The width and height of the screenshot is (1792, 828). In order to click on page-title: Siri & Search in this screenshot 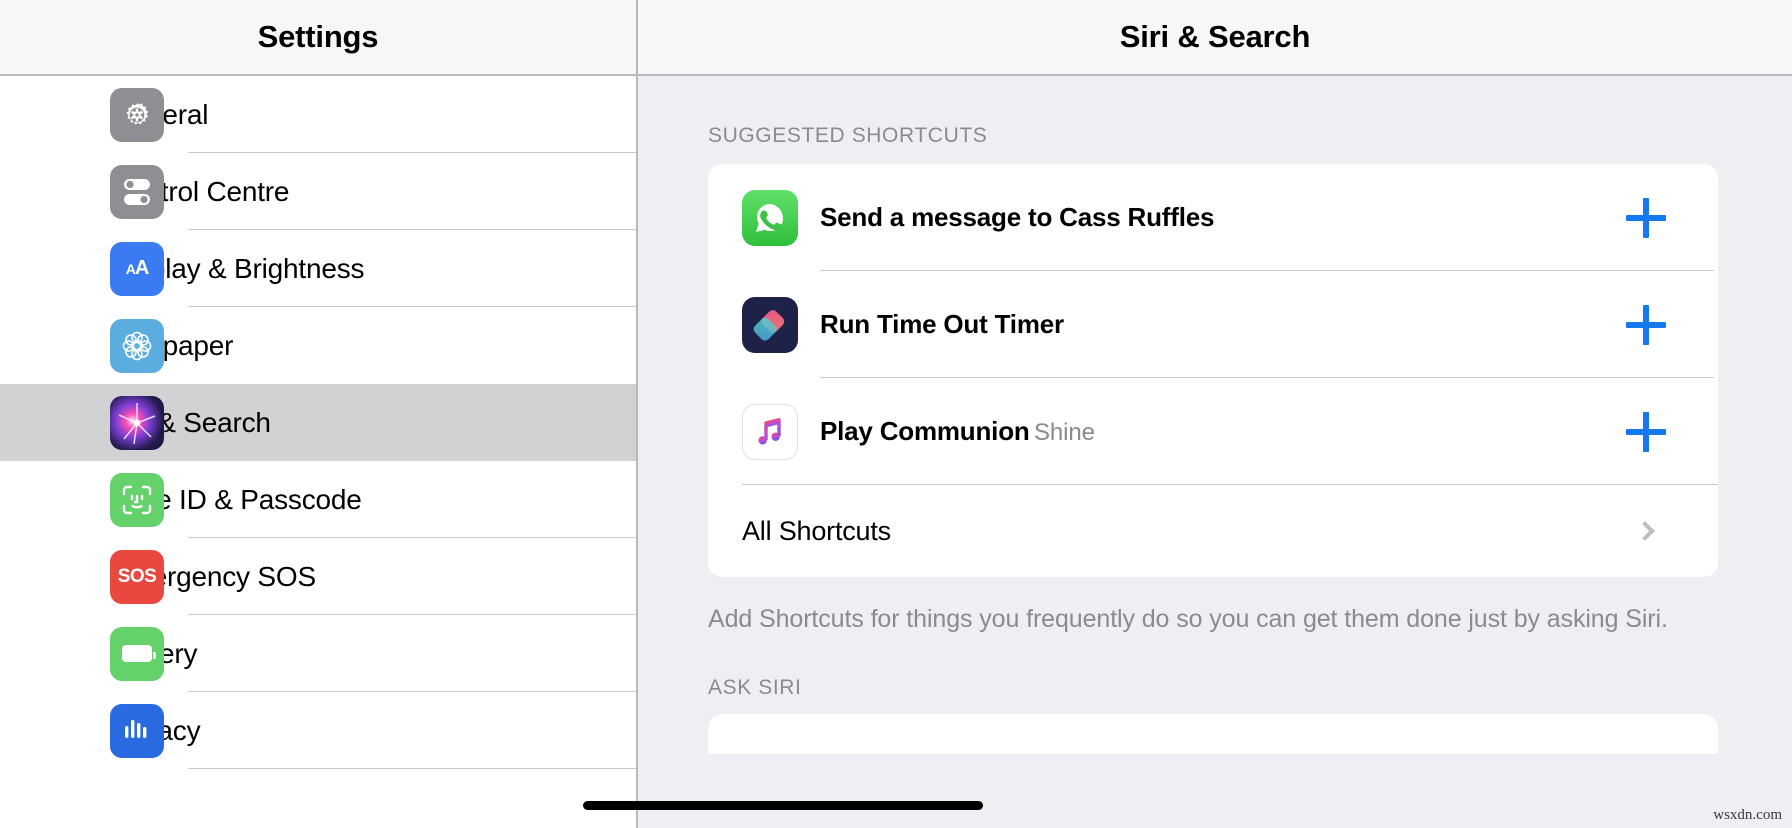, I will do `click(1215, 36)`.